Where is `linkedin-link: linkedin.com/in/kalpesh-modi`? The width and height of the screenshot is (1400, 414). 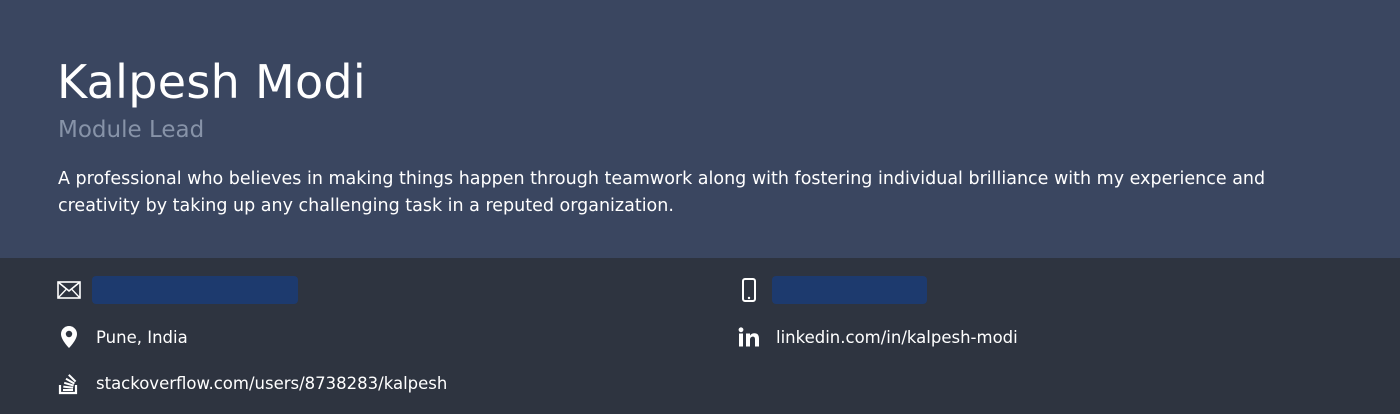 linkedin-link: linkedin.com/in/kalpesh-modi is located at coordinates (897, 337).